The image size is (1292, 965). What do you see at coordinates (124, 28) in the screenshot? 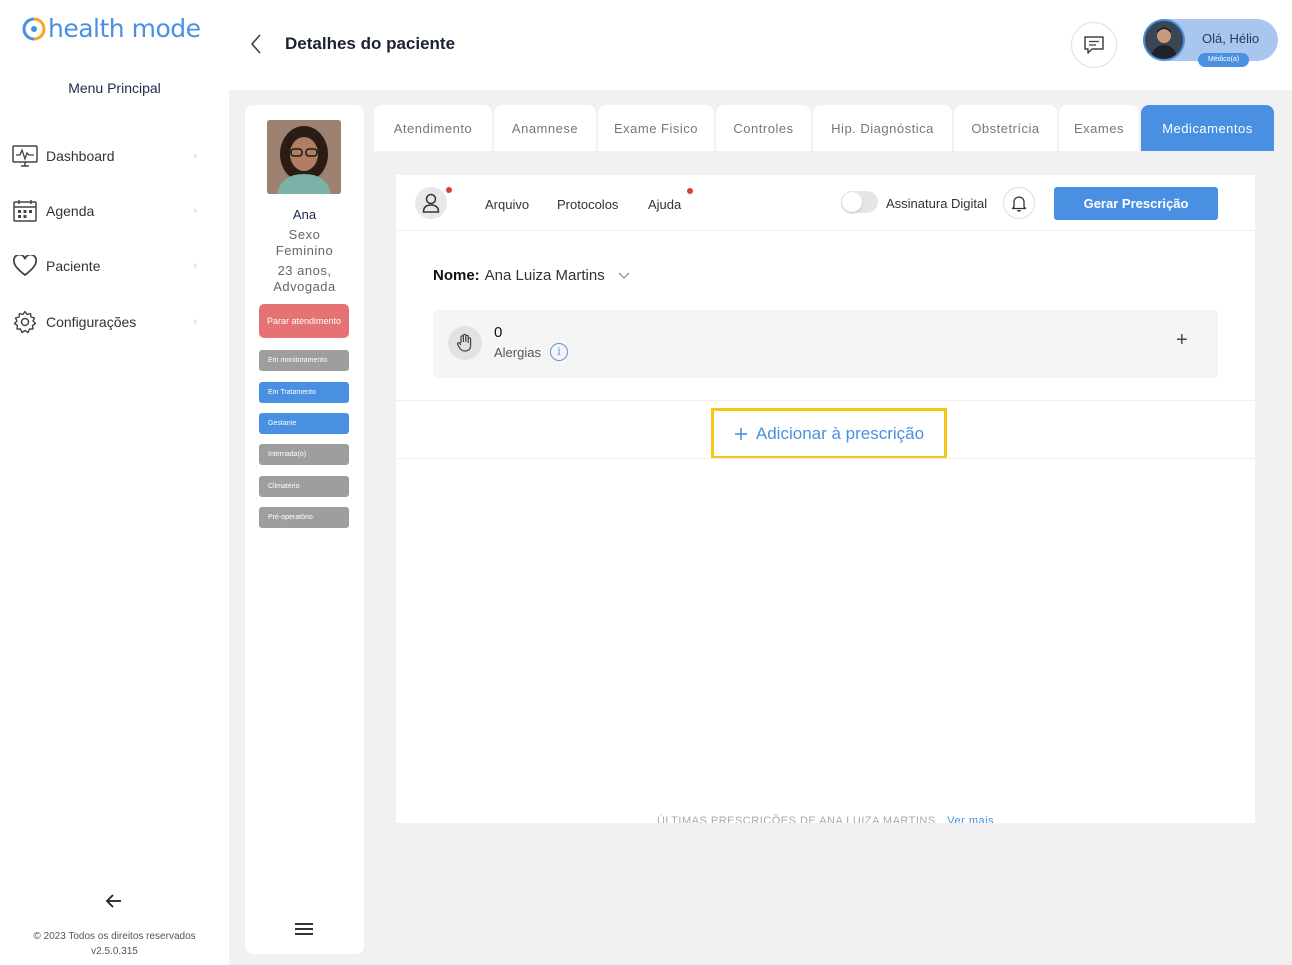
I see `logo-text: health mode` at bounding box center [124, 28].